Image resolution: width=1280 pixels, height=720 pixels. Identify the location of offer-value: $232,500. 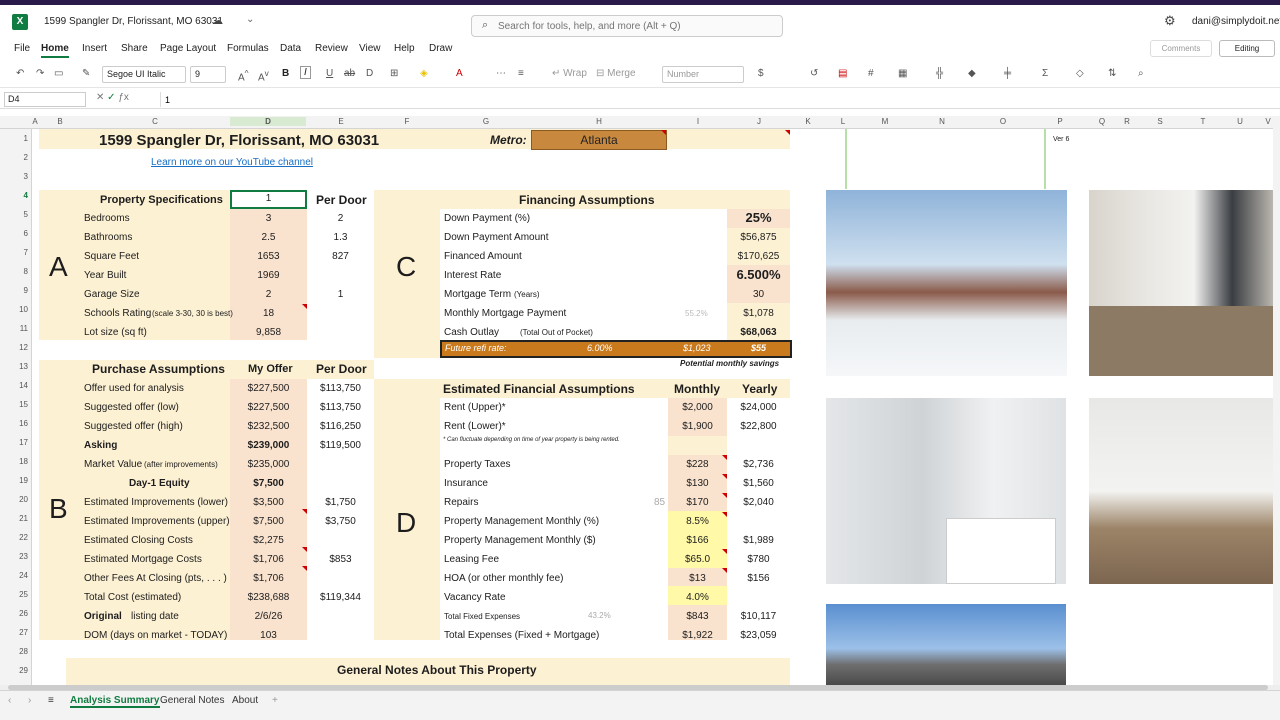
(268, 426).